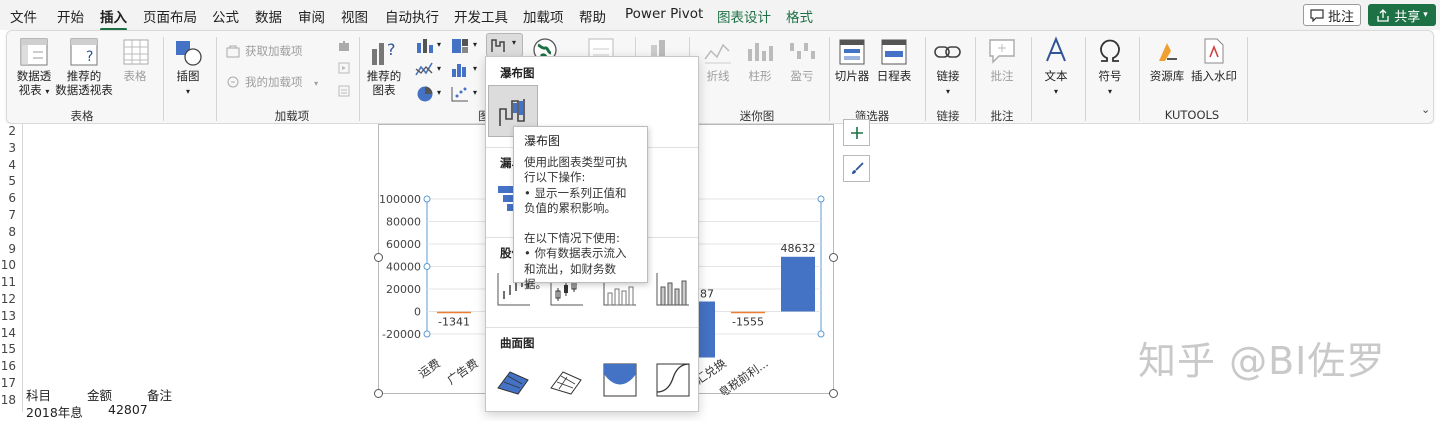 The width and height of the screenshot is (1440, 421). I want to click on tab-data: 数据, so click(268, 16).